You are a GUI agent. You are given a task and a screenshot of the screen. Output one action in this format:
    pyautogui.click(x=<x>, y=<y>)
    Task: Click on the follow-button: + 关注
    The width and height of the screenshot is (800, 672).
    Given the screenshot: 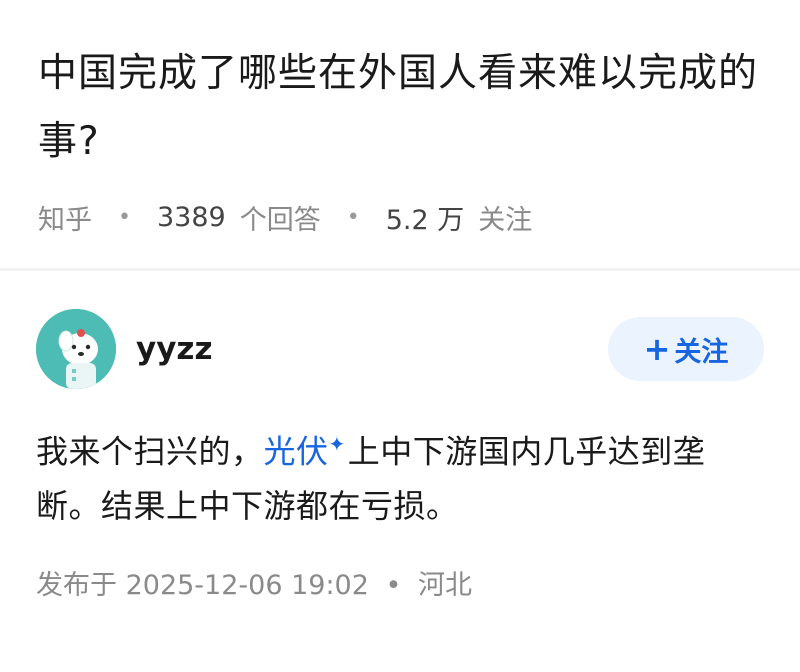 What is the action you would take?
    pyautogui.click(x=686, y=349)
    